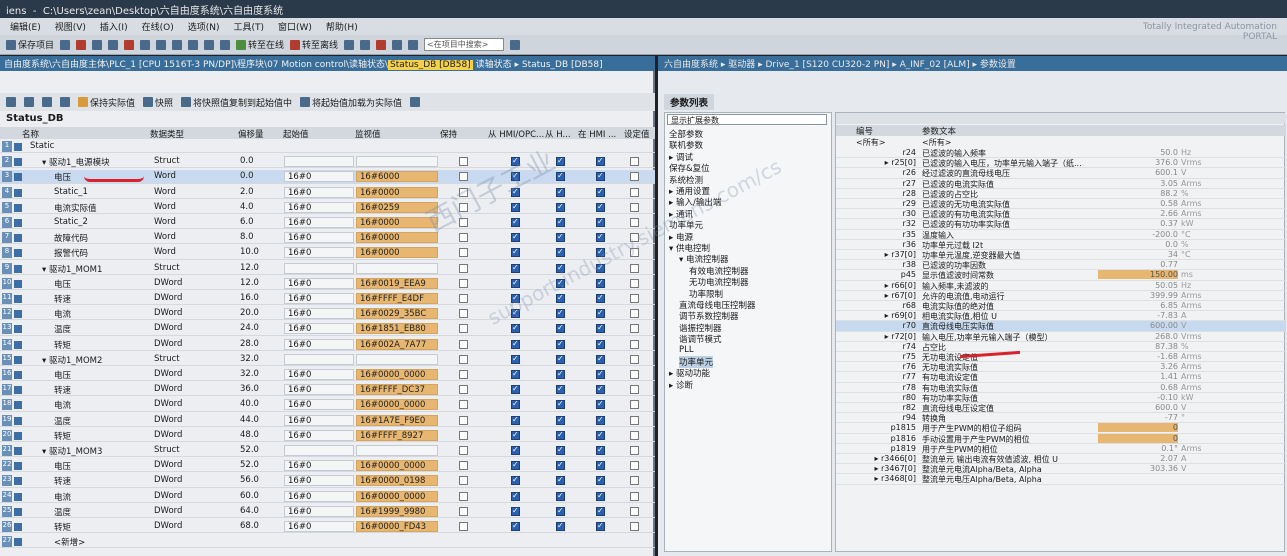 This screenshot has height=556, width=1287. What do you see at coordinates (69, 542) in the screenshot?
I see `tag-name: <新增>` at bounding box center [69, 542].